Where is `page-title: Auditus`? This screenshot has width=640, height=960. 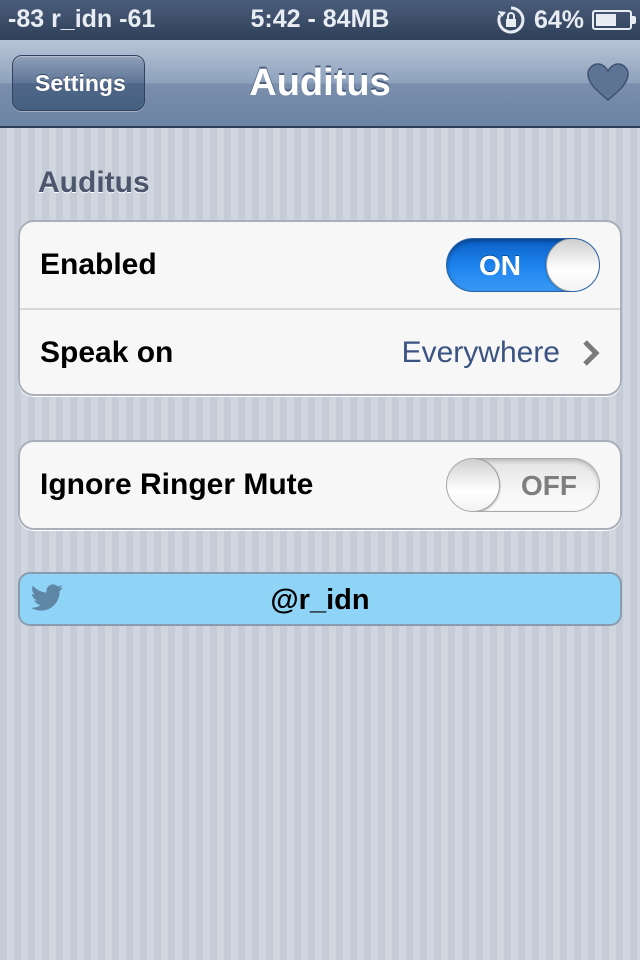
page-title: Auditus is located at coordinates (320, 83).